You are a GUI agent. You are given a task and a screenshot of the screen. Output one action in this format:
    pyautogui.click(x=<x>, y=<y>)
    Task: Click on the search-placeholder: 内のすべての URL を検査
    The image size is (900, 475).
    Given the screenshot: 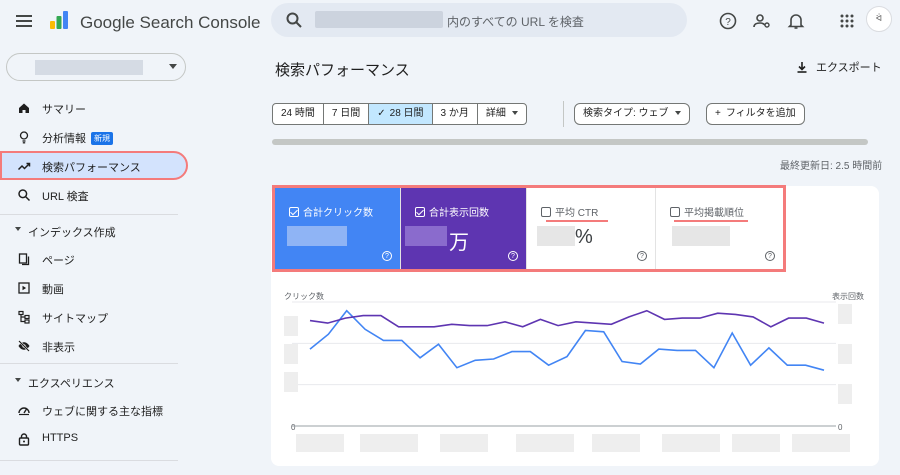 What is the action you would take?
    pyautogui.click(x=515, y=22)
    